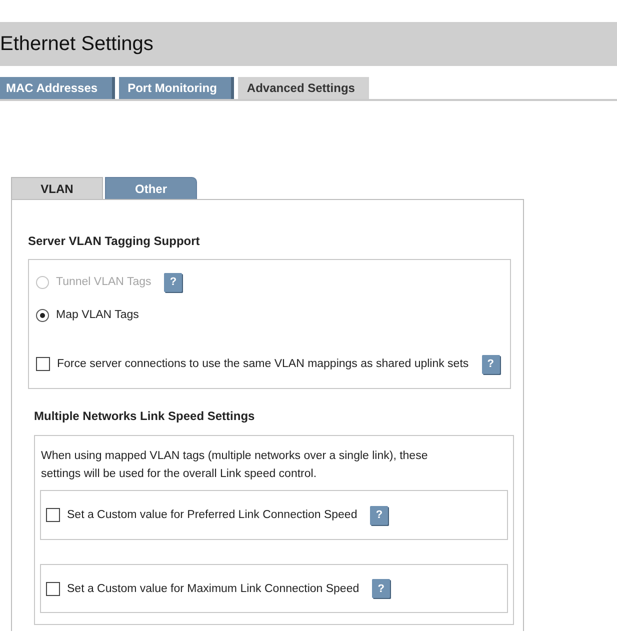 The width and height of the screenshot is (617, 633). What do you see at coordinates (57, 188) in the screenshot?
I see `tab: VLAN` at bounding box center [57, 188].